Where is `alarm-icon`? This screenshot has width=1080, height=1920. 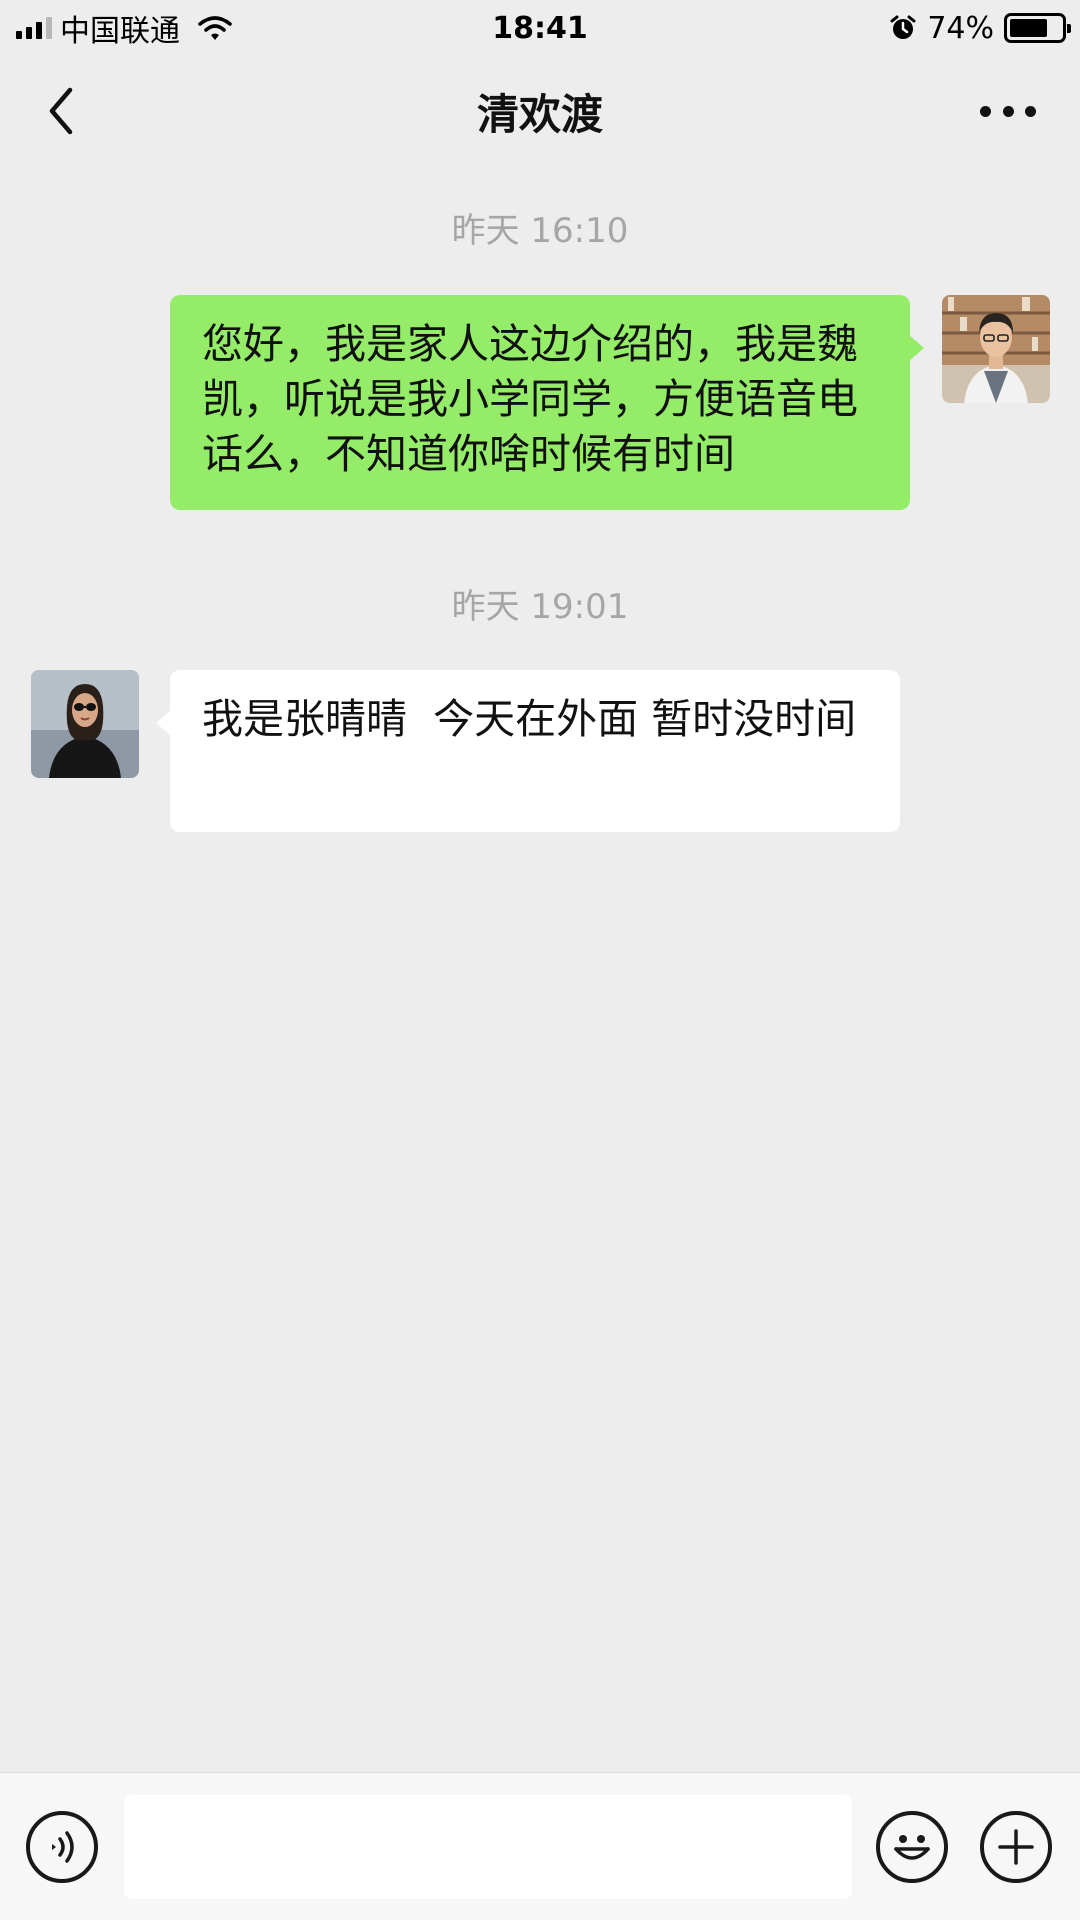
alarm-icon is located at coordinates (903, 27).